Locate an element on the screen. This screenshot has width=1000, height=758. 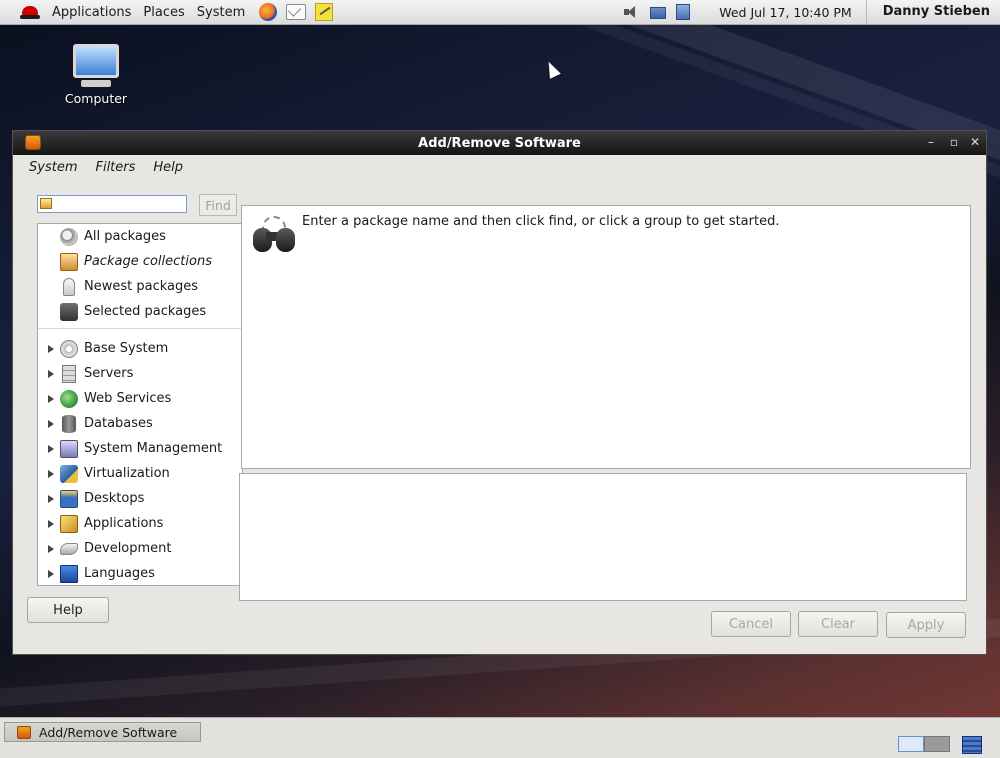
group-base-system: Base System is located at coordinates (140, 348).